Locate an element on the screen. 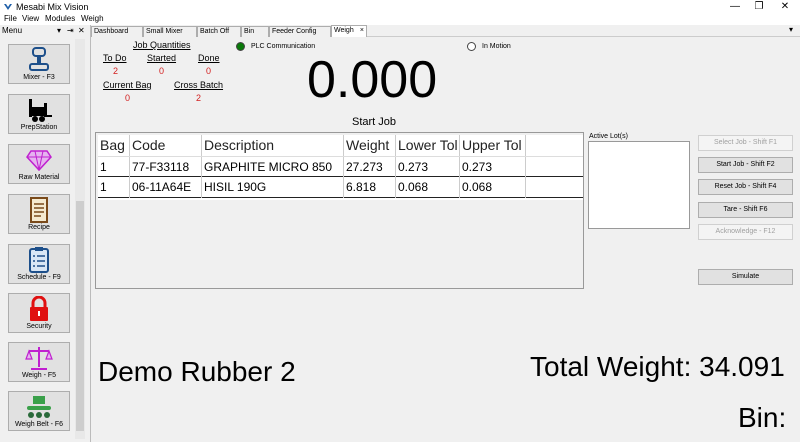 This screenshot has height=442, width=800. tab-overflow-icon: ▾ is located at coordinates (791, 29).